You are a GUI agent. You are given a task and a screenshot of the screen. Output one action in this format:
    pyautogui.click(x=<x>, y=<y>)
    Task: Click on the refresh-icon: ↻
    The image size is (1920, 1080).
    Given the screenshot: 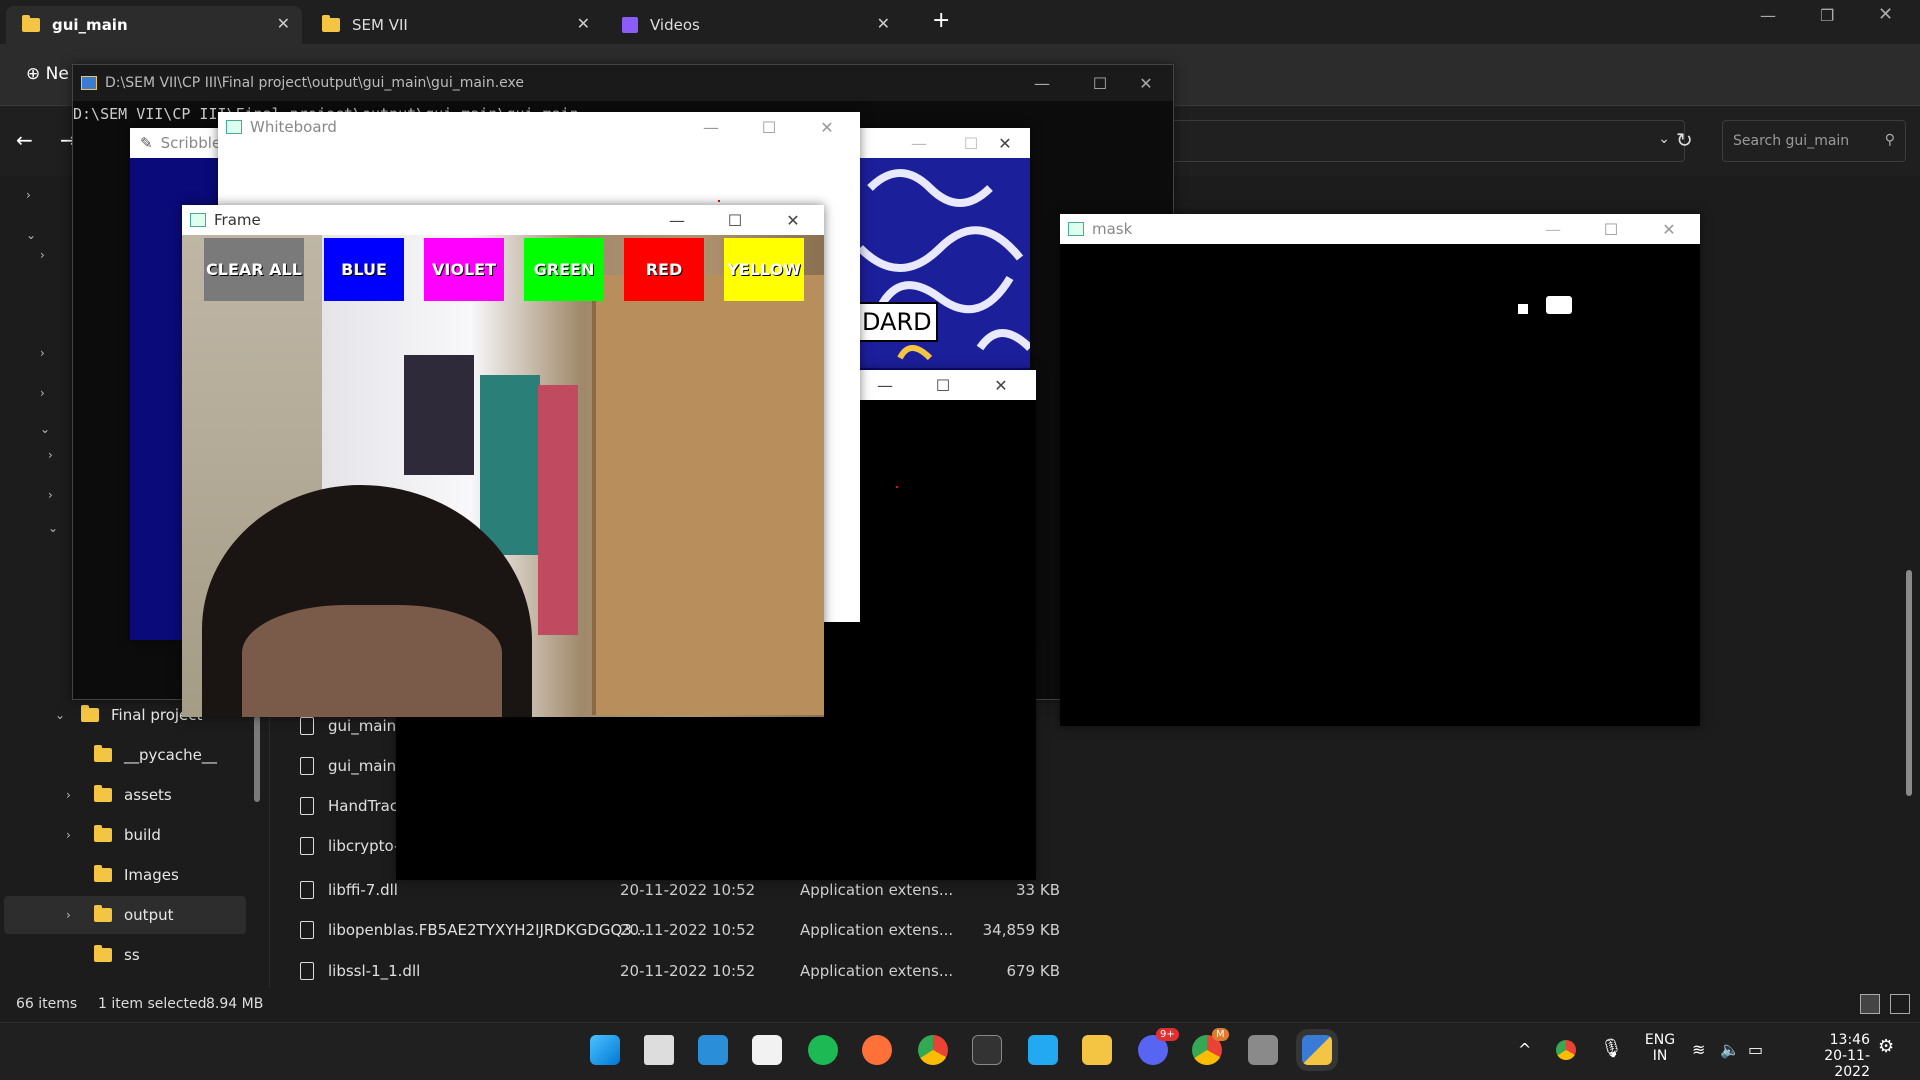 What is the action you would take?
    pyautogui.click(x=1684, y=140)
    